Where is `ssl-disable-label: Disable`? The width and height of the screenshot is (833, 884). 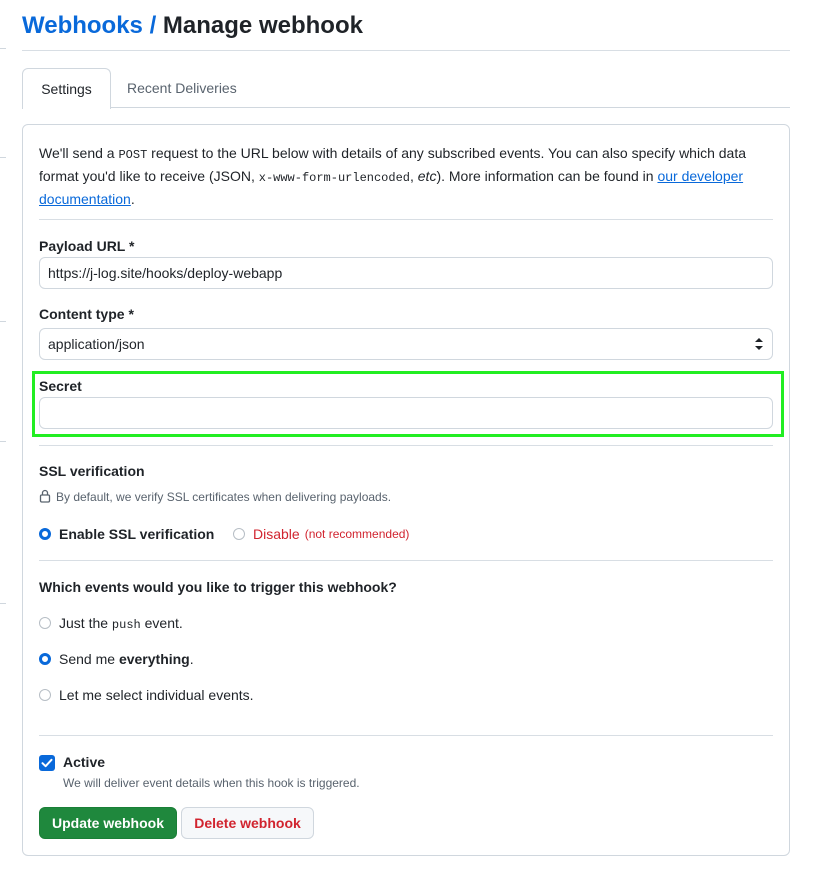
ssl-disable-label: Disable is located at coordinates (276, 534).